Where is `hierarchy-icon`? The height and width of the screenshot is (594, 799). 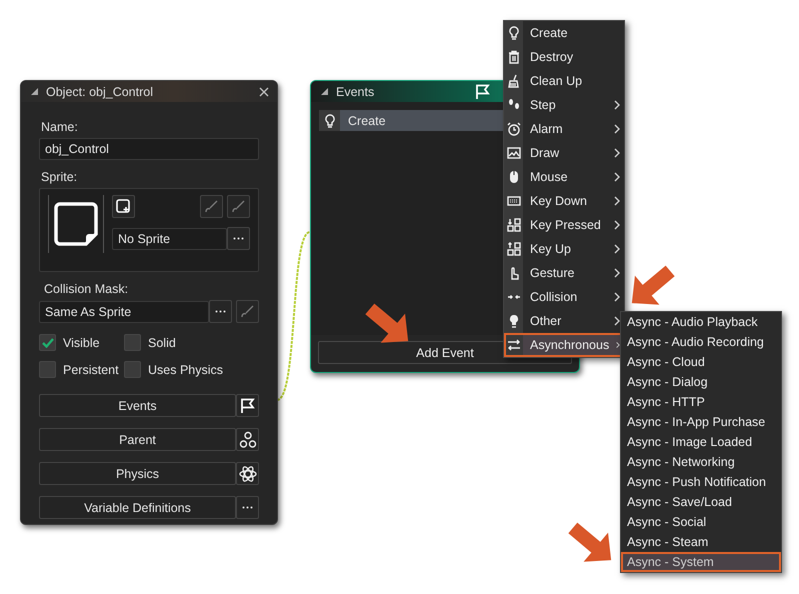
hierarchy-icon is located at coordinates (247, 439).